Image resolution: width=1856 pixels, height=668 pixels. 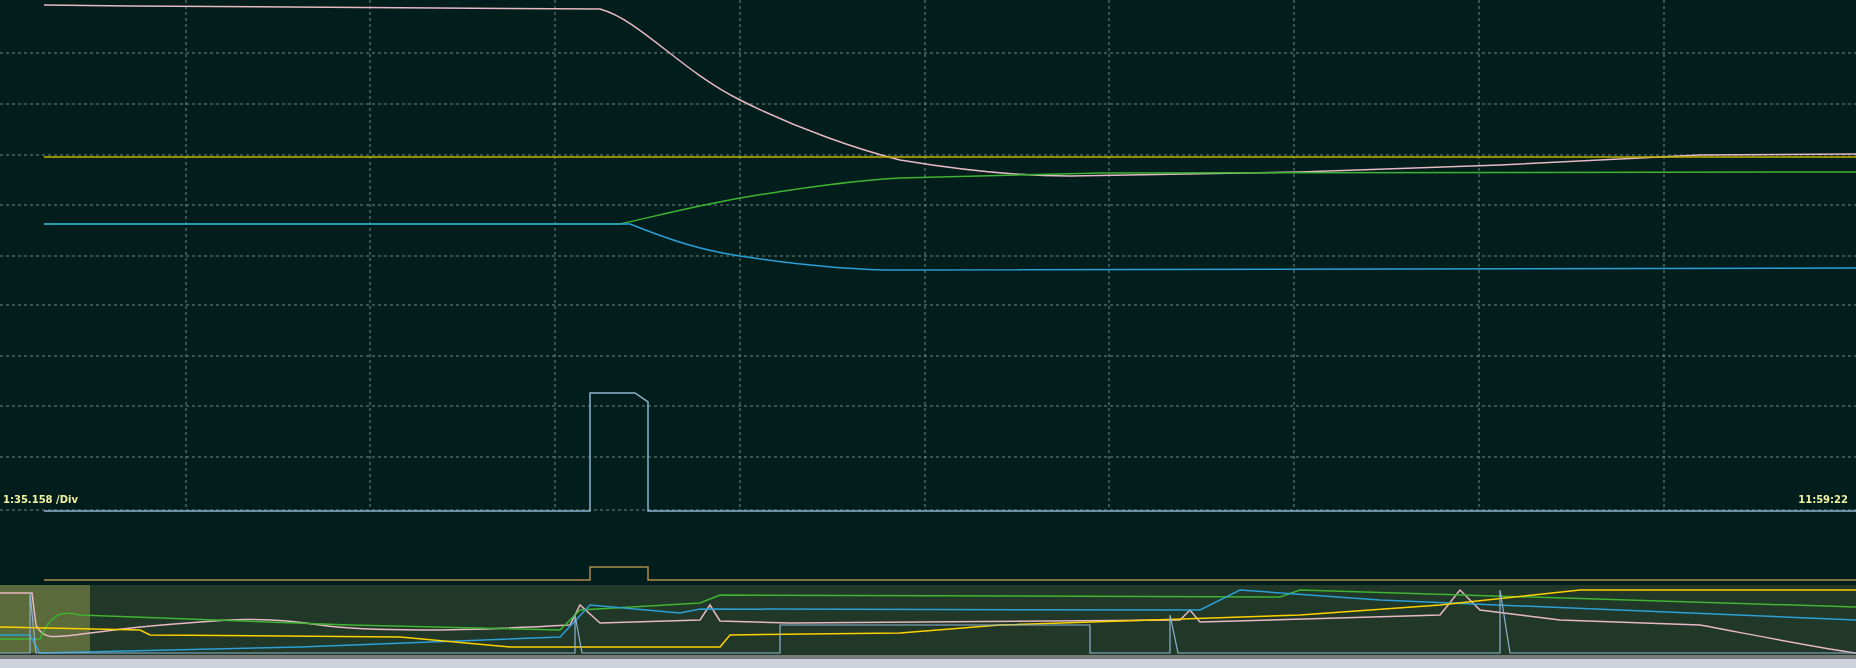 I want to click on time-label: 11:59:22, so click(x=1823, y=500).